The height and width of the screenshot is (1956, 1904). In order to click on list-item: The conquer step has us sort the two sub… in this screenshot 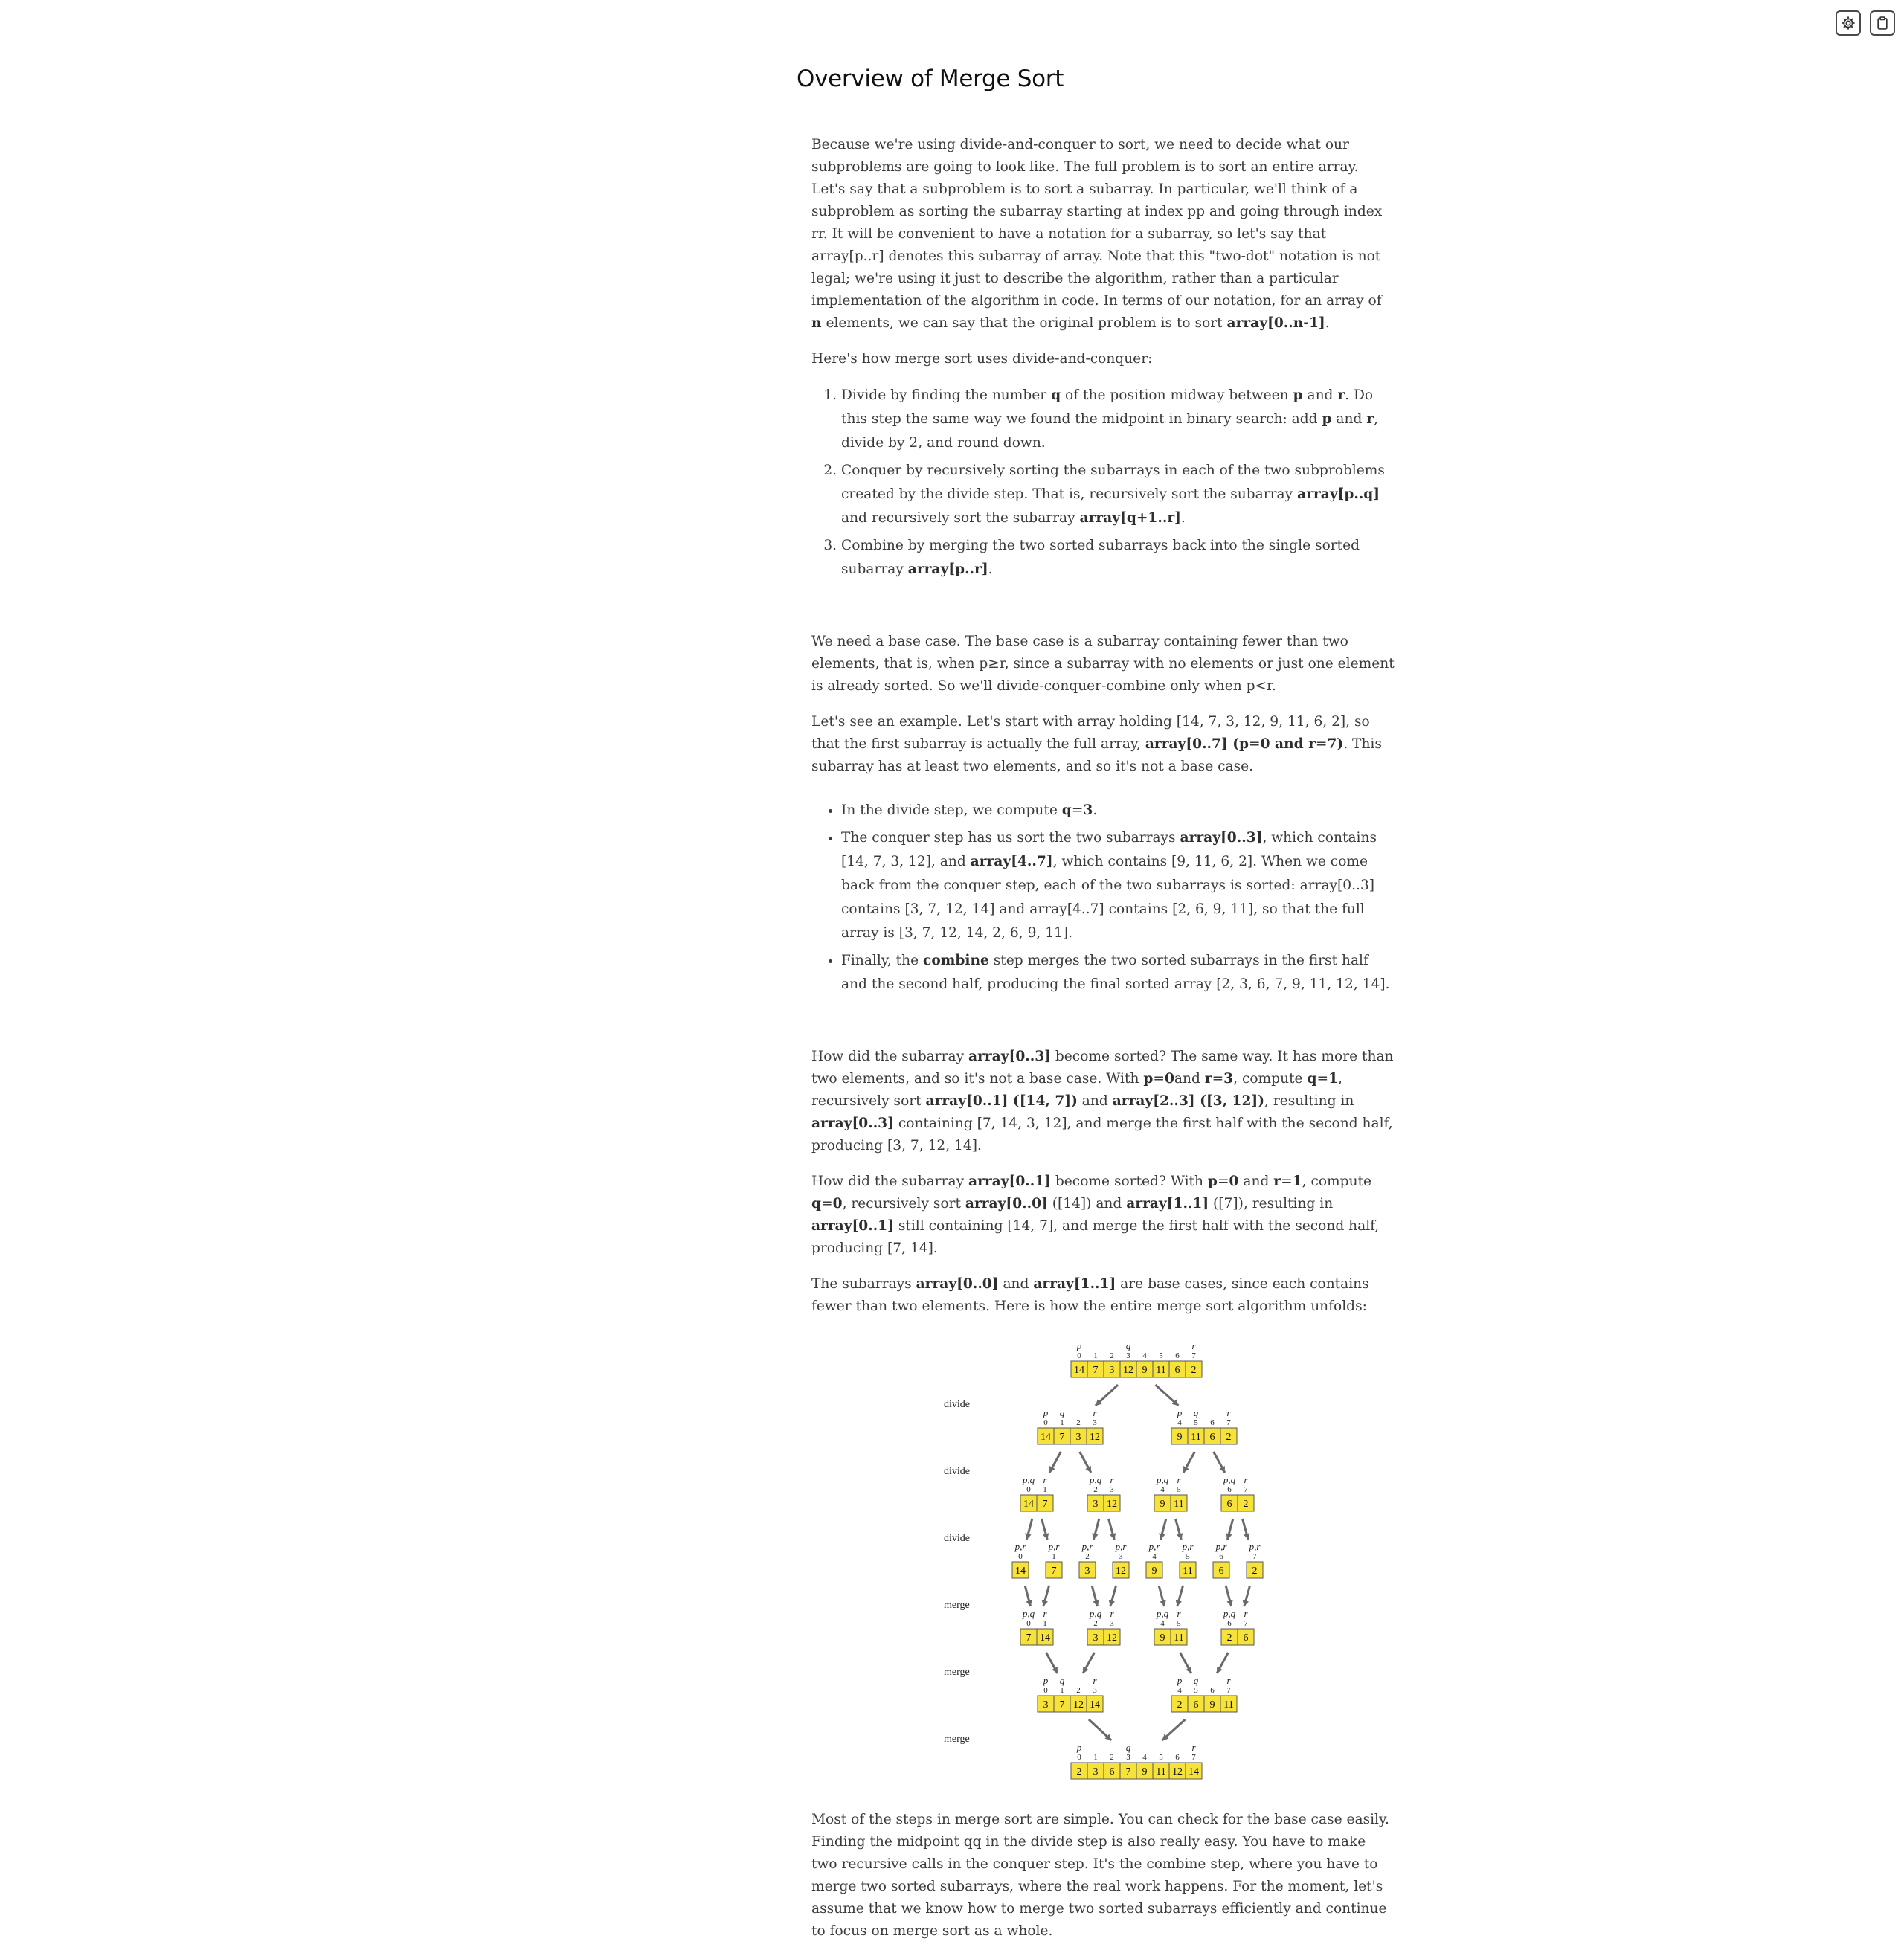, I will do `click(1118, 886)`.